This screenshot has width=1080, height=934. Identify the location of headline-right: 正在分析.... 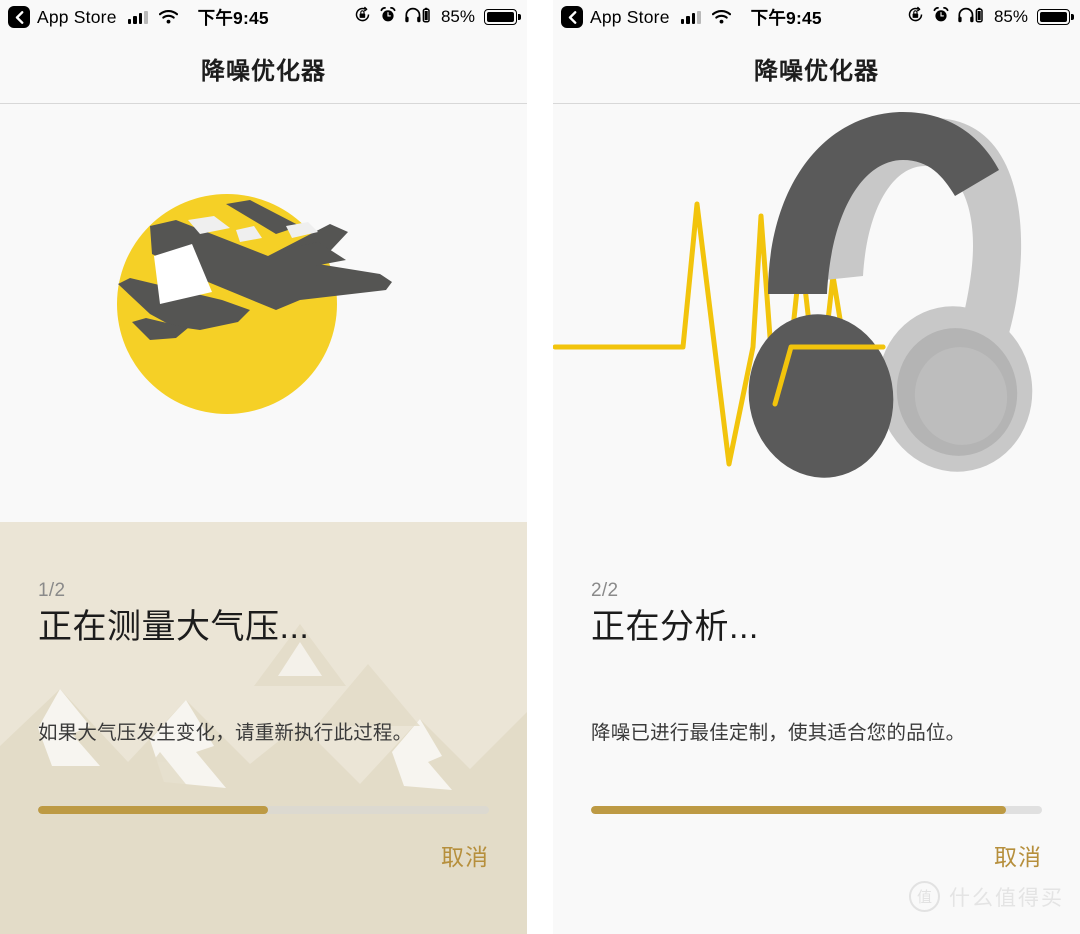
(675, 627).